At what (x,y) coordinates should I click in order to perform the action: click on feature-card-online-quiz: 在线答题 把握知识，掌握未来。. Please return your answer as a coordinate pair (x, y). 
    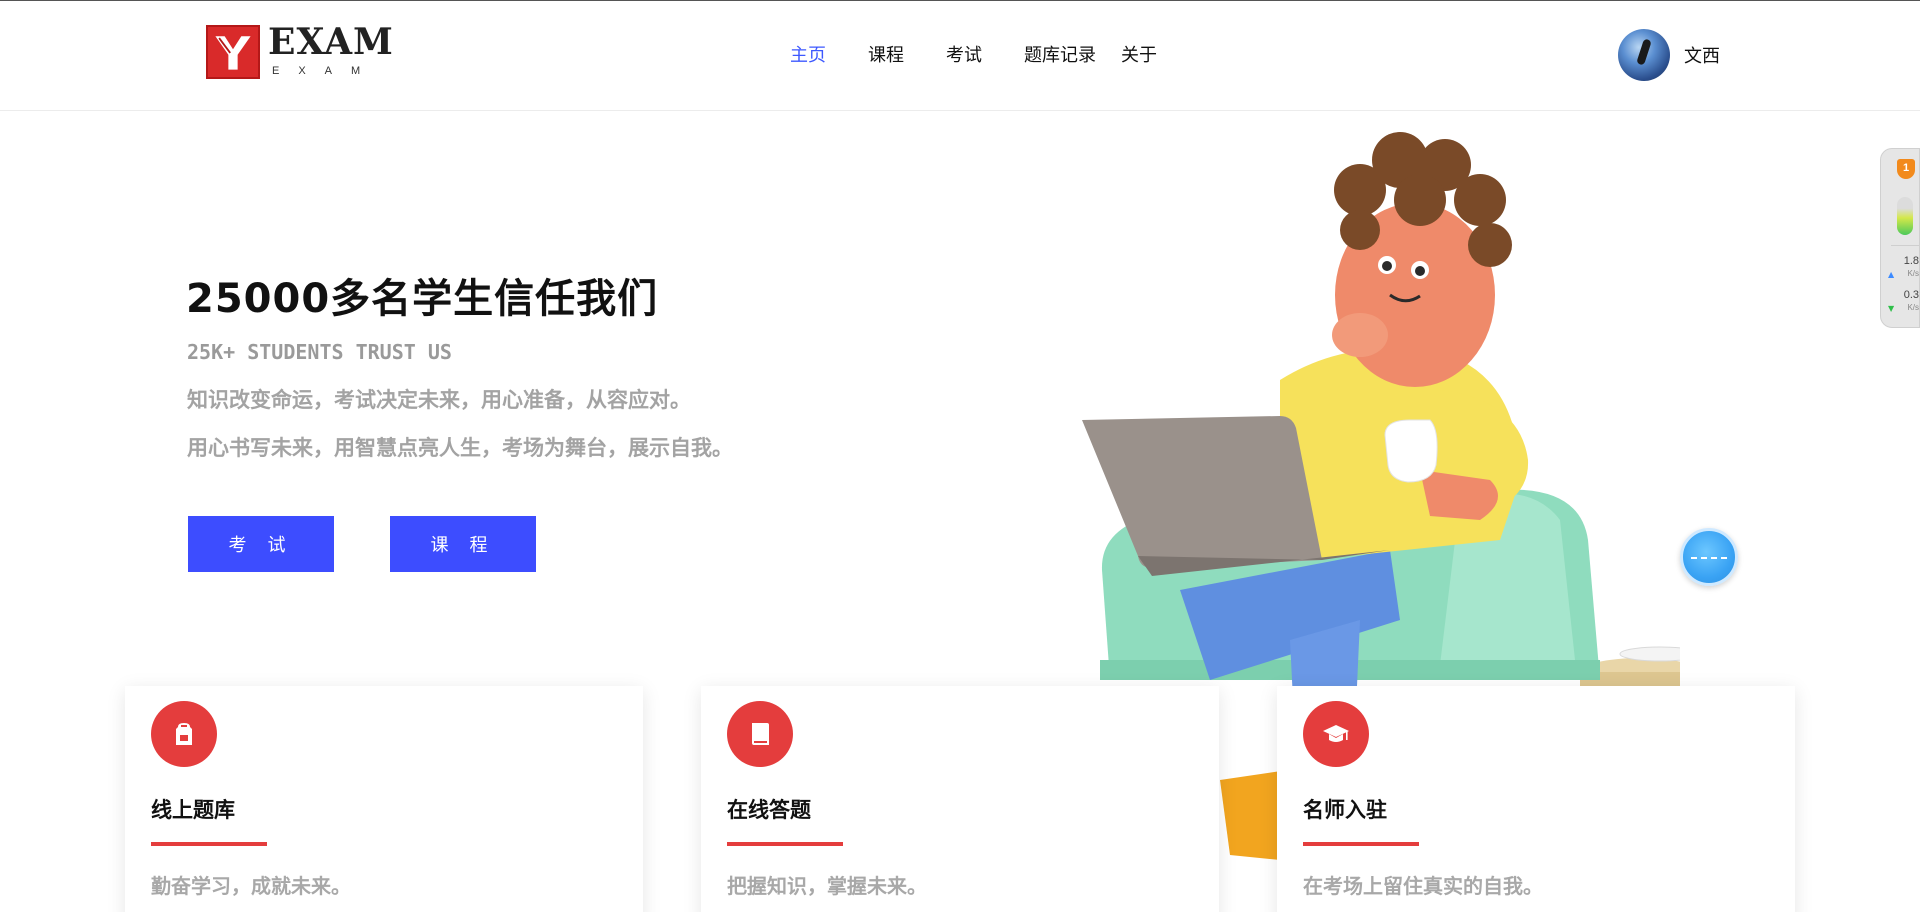
    Looking at the image, I should click on (960, 799).